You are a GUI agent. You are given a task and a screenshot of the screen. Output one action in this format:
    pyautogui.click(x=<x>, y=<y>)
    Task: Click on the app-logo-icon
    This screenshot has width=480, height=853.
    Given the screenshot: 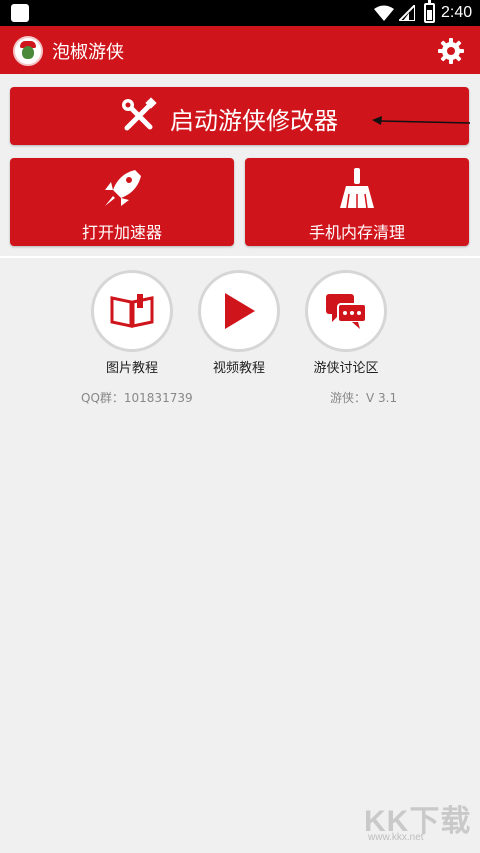 What is the action you would take?
    pyautogui.click(x=28, y=51)
    